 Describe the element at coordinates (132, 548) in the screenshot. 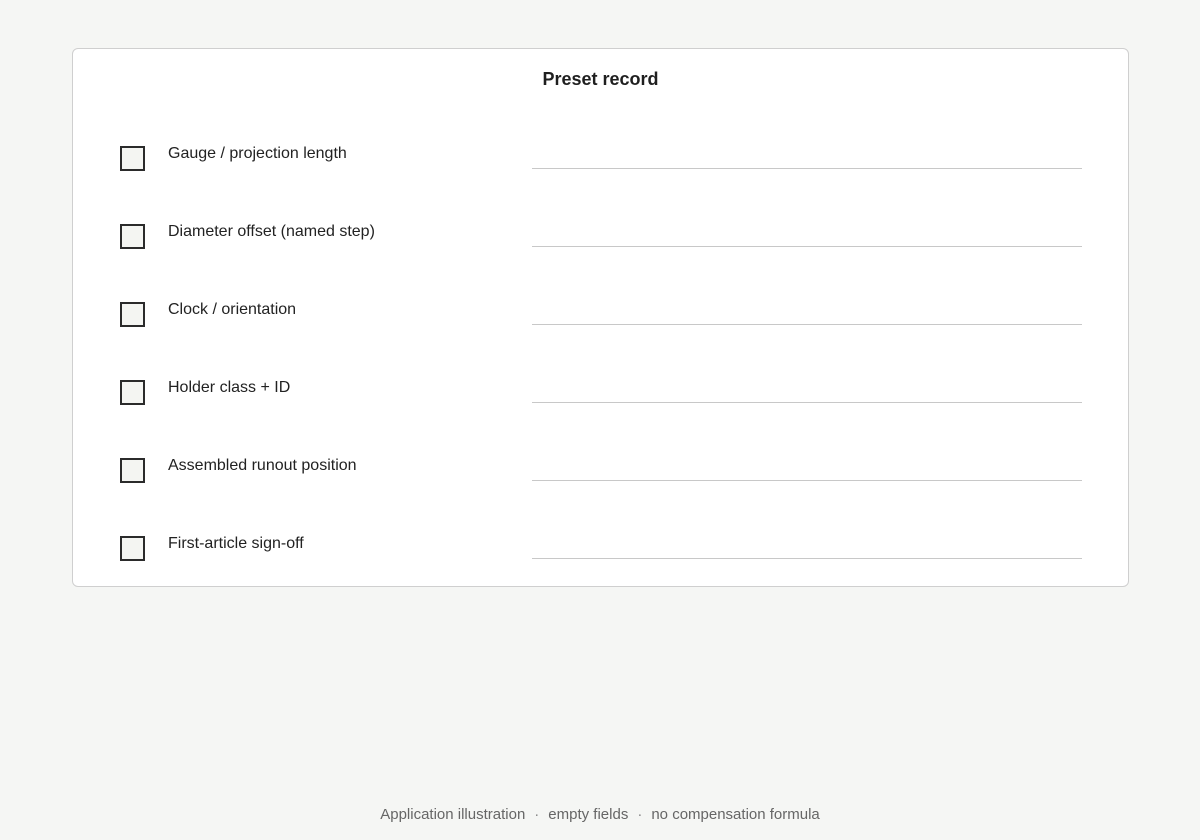

I see `first-article-sign-off-checkbox` at that location.